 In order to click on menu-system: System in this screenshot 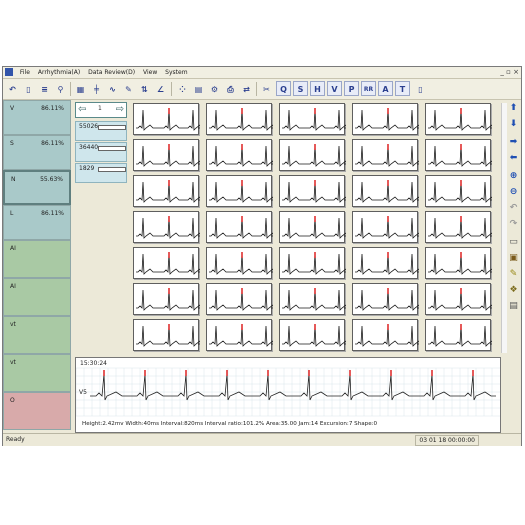, I will do `click(176, 72)`.